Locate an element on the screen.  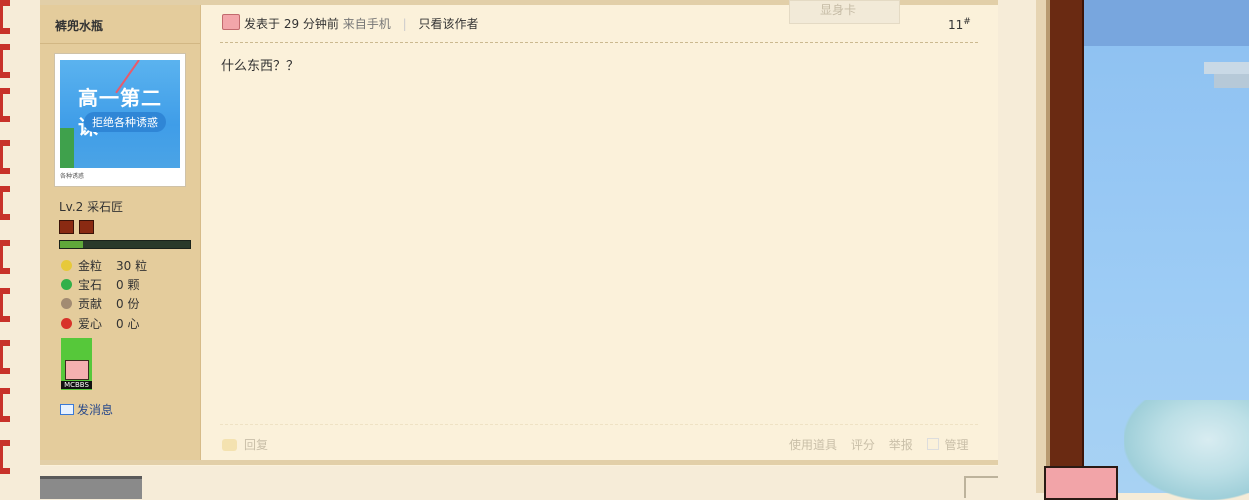
only-author-link: 只看该作者 is located at coordinates (448, 24).